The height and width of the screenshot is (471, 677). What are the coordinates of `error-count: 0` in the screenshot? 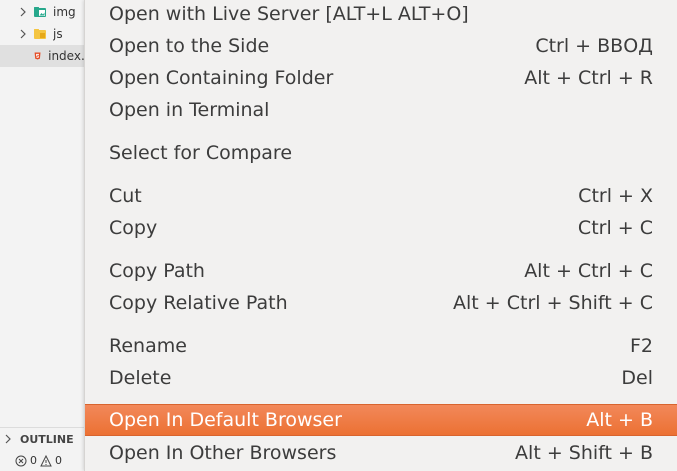 It's located at (33, 460).